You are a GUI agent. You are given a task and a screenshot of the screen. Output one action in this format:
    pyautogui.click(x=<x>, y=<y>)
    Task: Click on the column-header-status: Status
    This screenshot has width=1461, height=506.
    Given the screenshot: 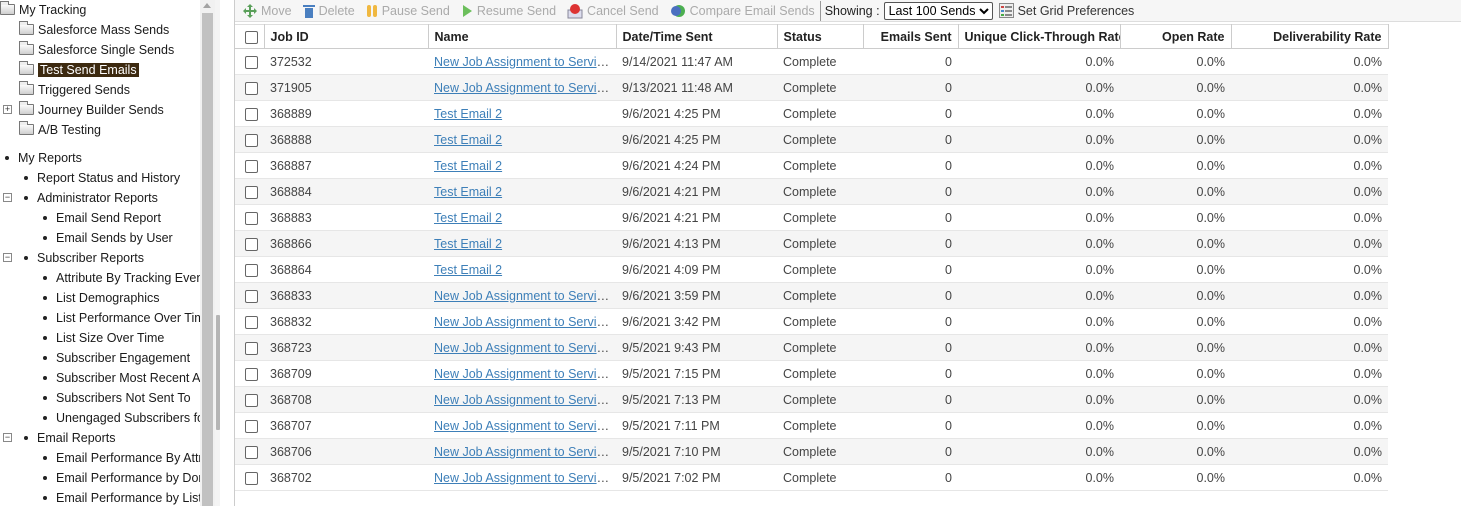 What is the action you would take?
    pyautogui.click(x=820, y=36)
    